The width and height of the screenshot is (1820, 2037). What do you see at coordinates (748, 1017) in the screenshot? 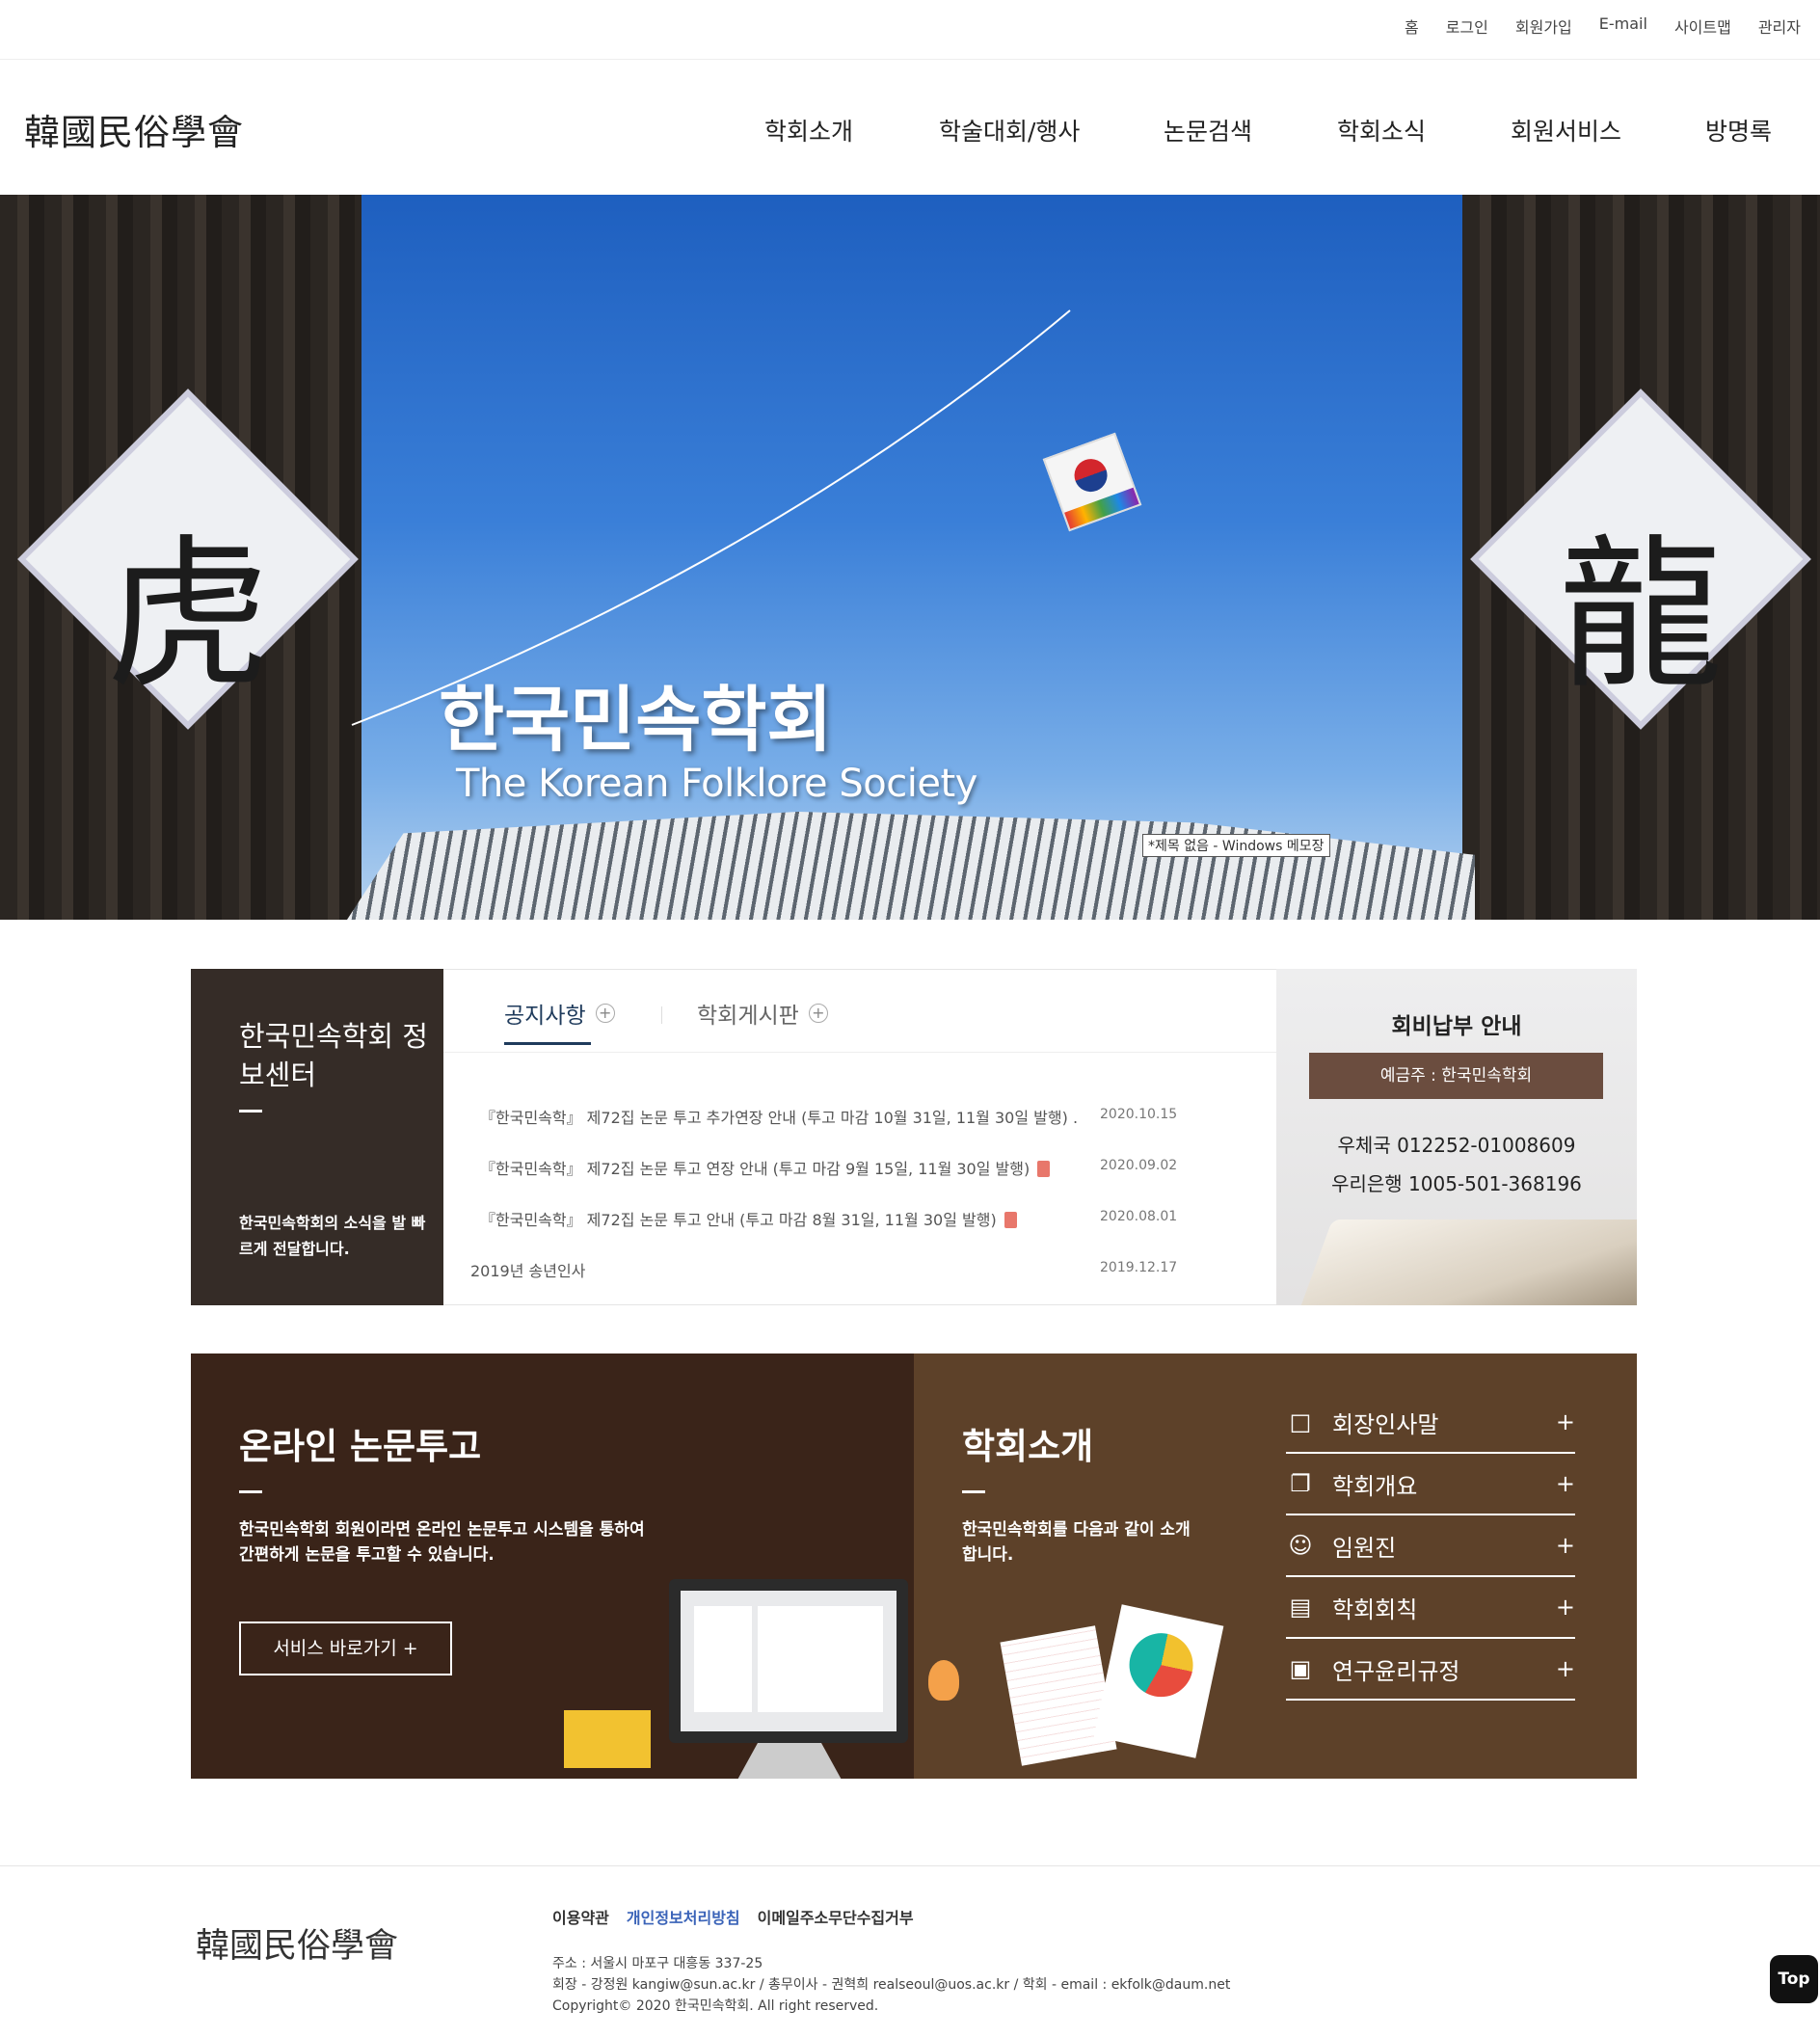
I see `tab-board-label: 학회게시판` at bounding box center [748, 1017].